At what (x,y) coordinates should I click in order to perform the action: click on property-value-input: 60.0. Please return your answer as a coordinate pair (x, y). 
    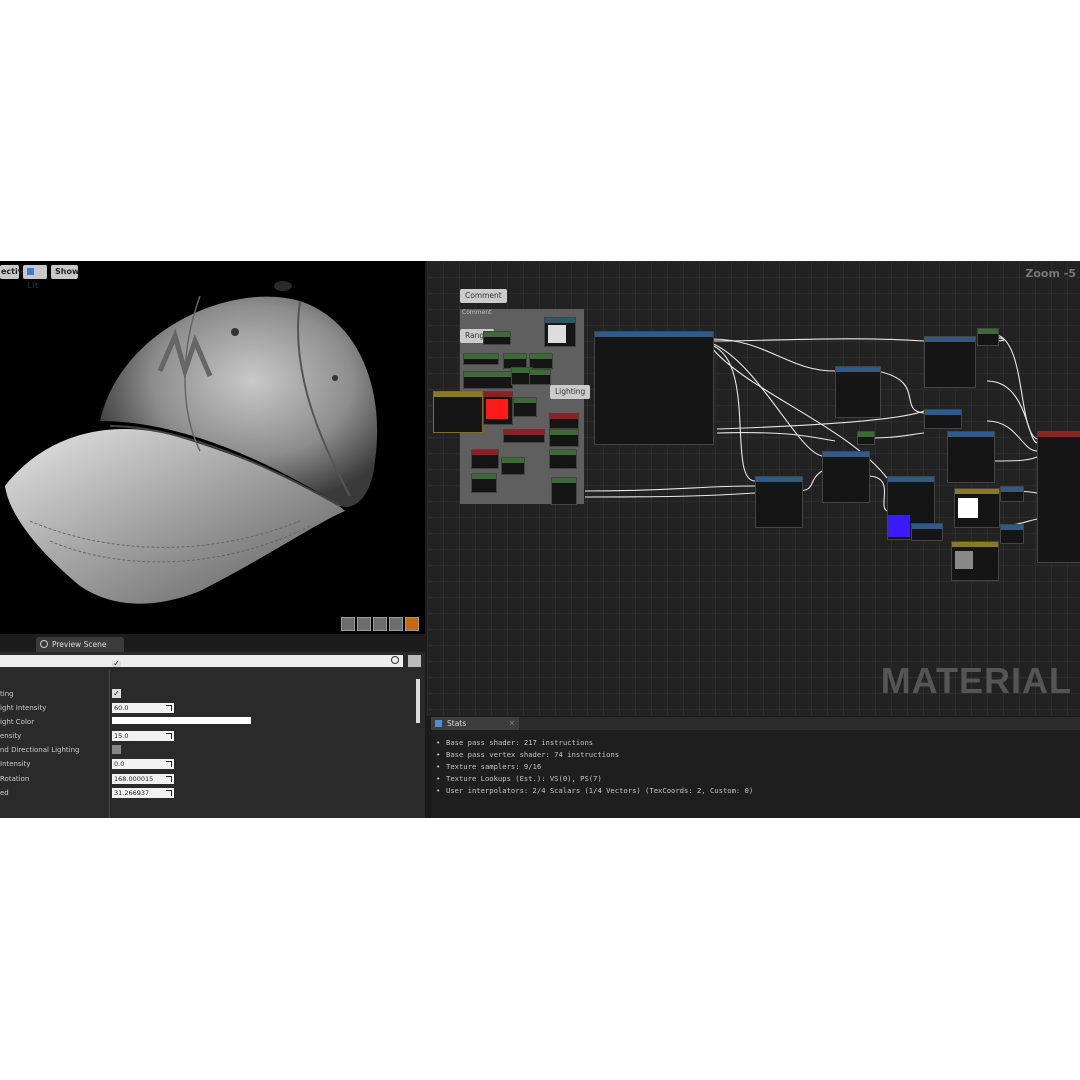
    Looking at the image, I should click on (143, 708).